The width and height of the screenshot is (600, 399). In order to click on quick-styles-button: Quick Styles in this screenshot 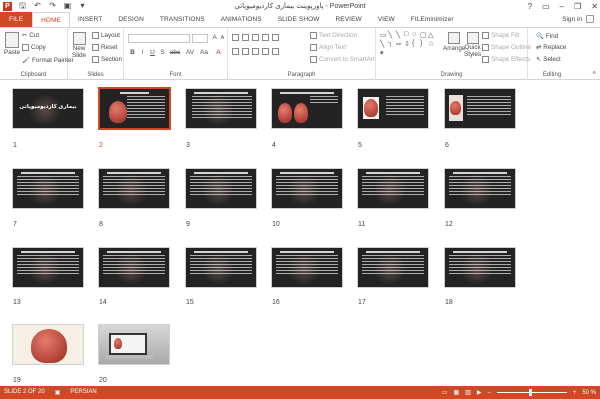, I will do `click(472, 45)`.